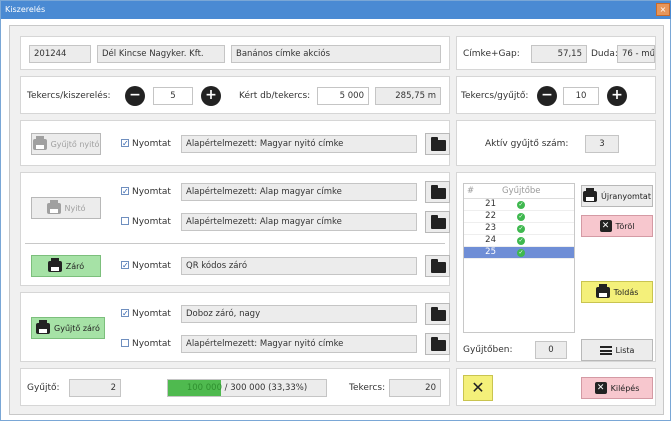 This screenshot has height=421, width=671. Describe the element at coordinates (605, 350) in the screenshot. I see `list-icon` at that location.